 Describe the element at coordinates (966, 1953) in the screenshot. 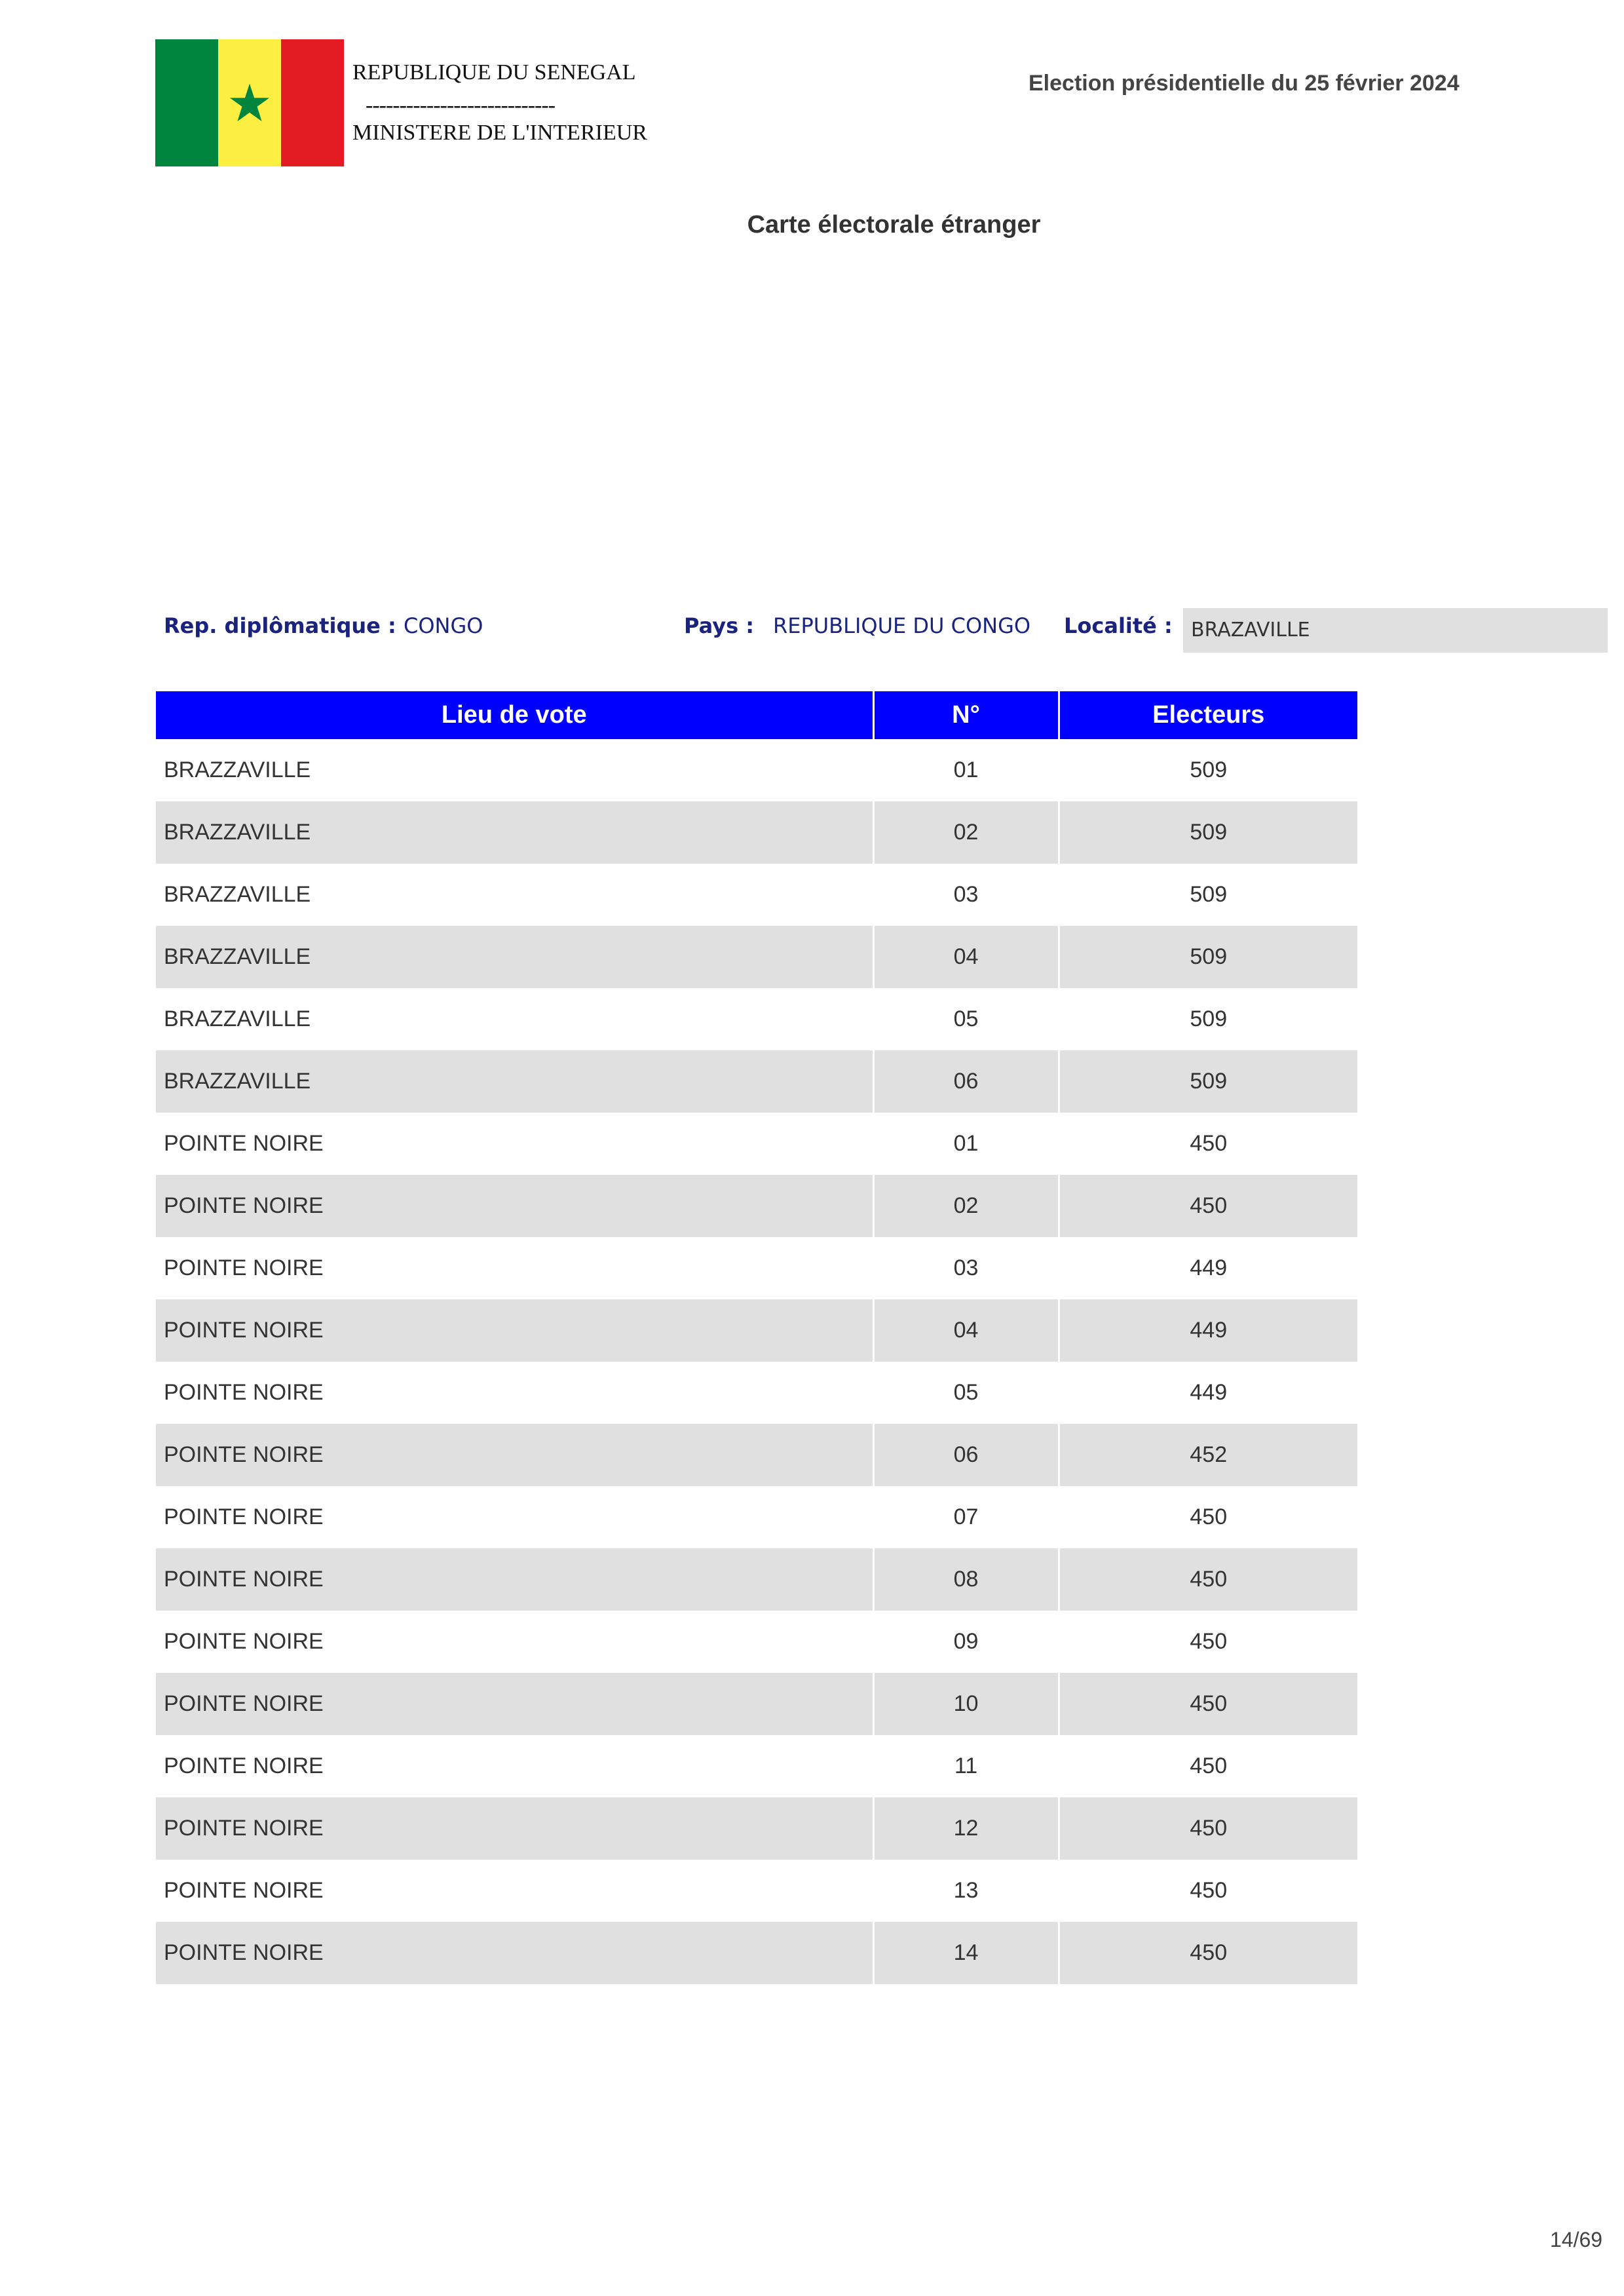

I see `cell-numero: 14` at that location.